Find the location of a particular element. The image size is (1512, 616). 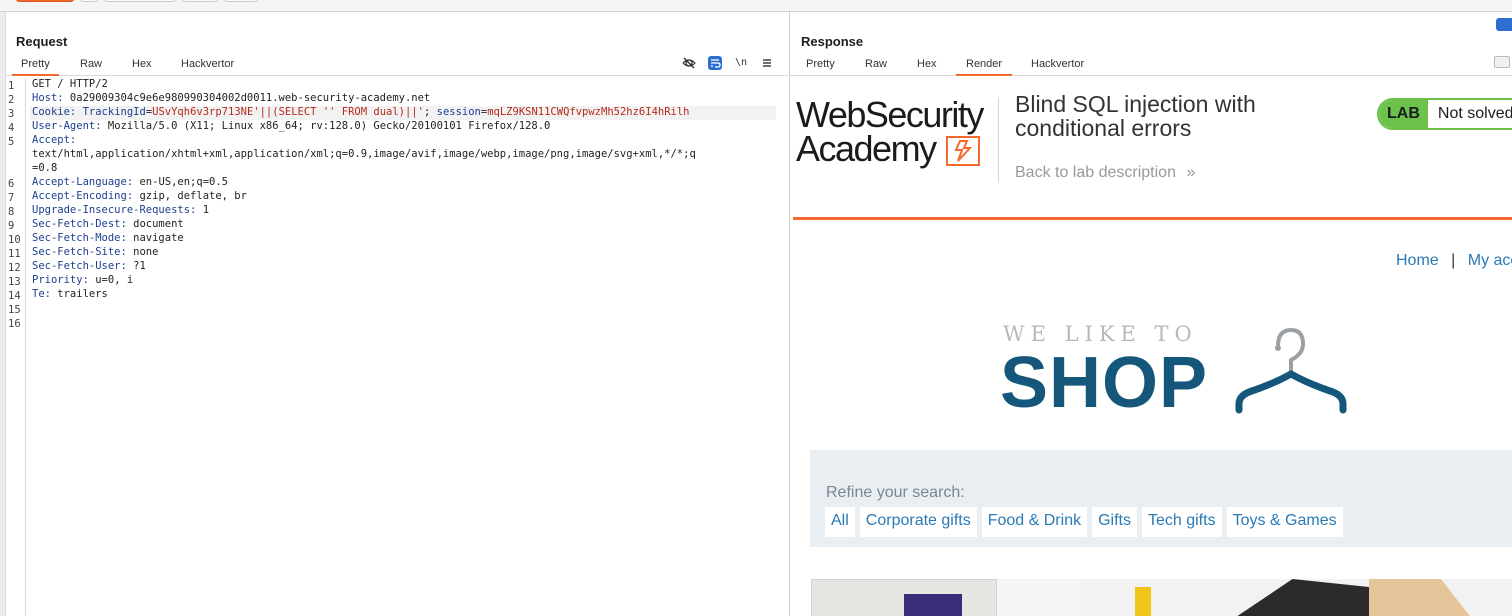

top-toolbar is located at coordinates (756, 6).